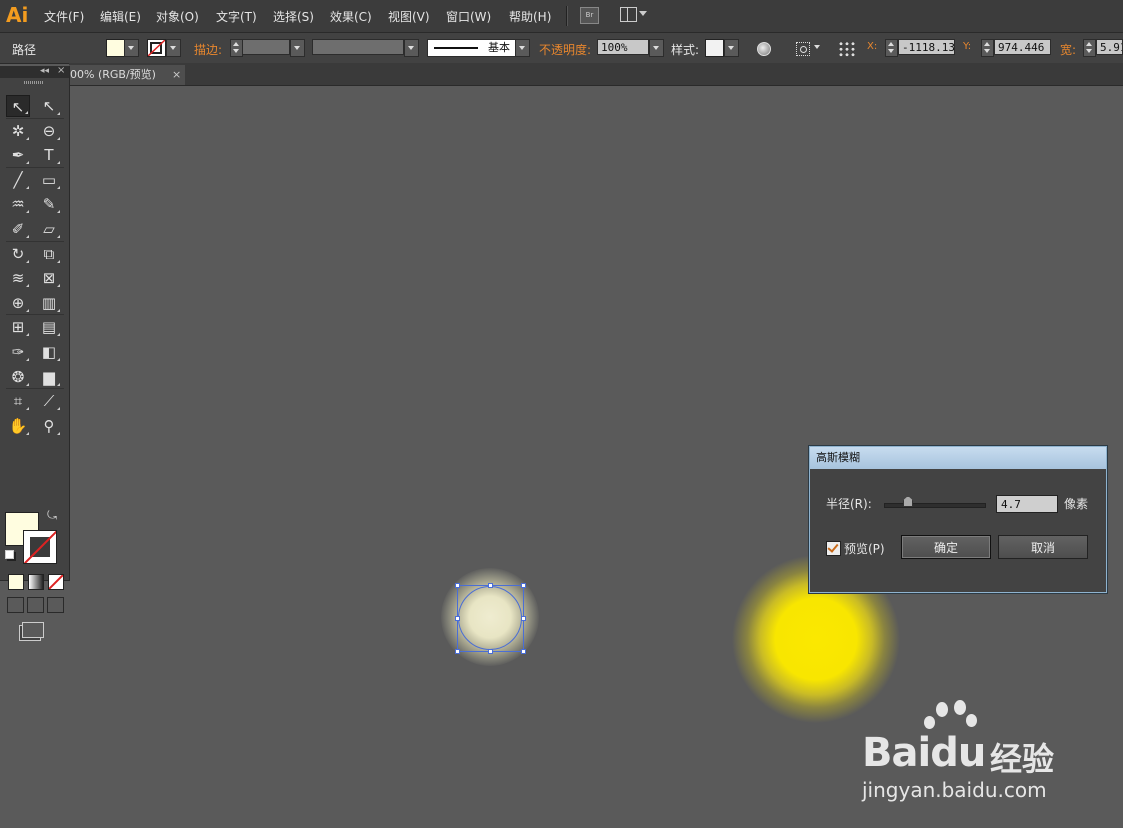  I want to click on menu-view: 视图(V), so click(409, 16).